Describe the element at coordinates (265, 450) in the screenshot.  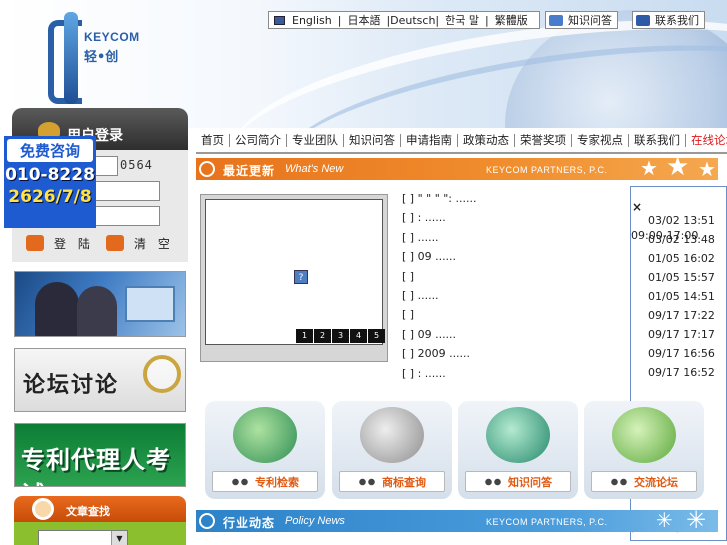
I see `tile-patent-search: 专利检索` at that location.